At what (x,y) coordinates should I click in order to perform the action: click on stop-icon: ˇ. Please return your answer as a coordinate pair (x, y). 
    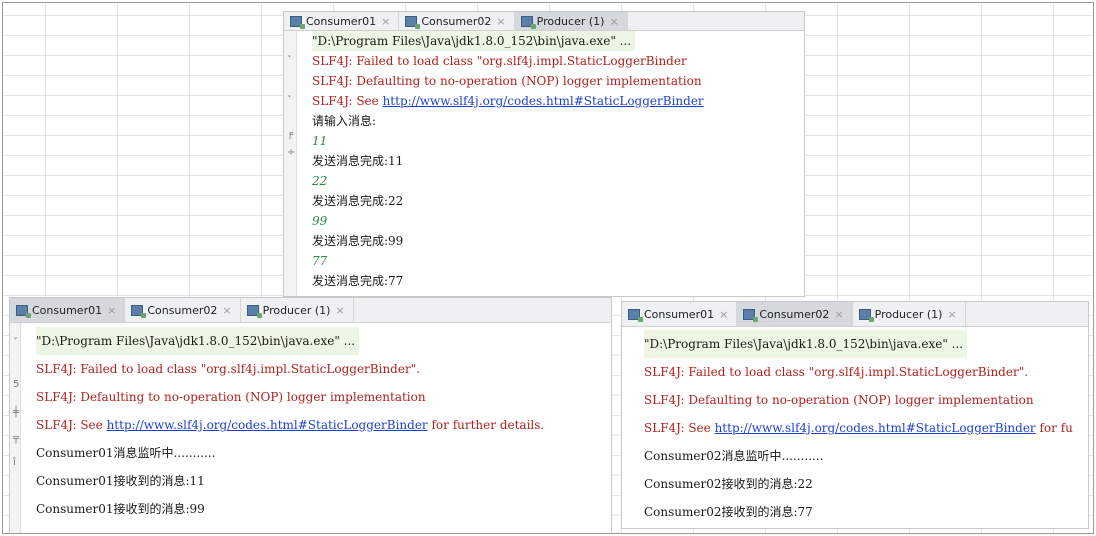
    Looking at the image, I should click on (289, 100).